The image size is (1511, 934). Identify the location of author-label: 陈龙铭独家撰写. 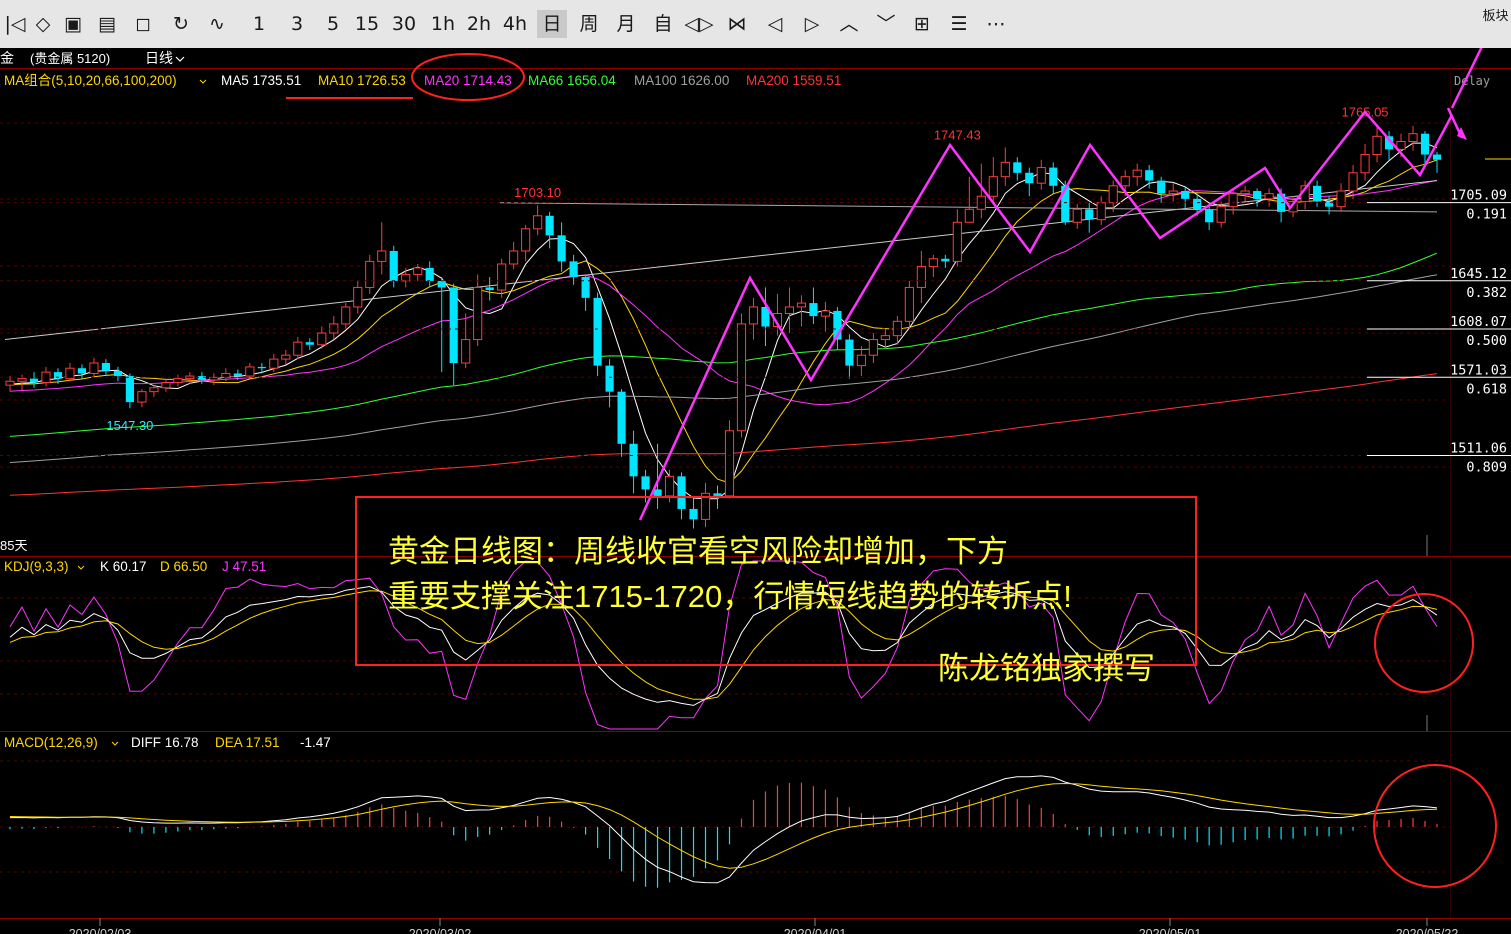
(1046, 668).